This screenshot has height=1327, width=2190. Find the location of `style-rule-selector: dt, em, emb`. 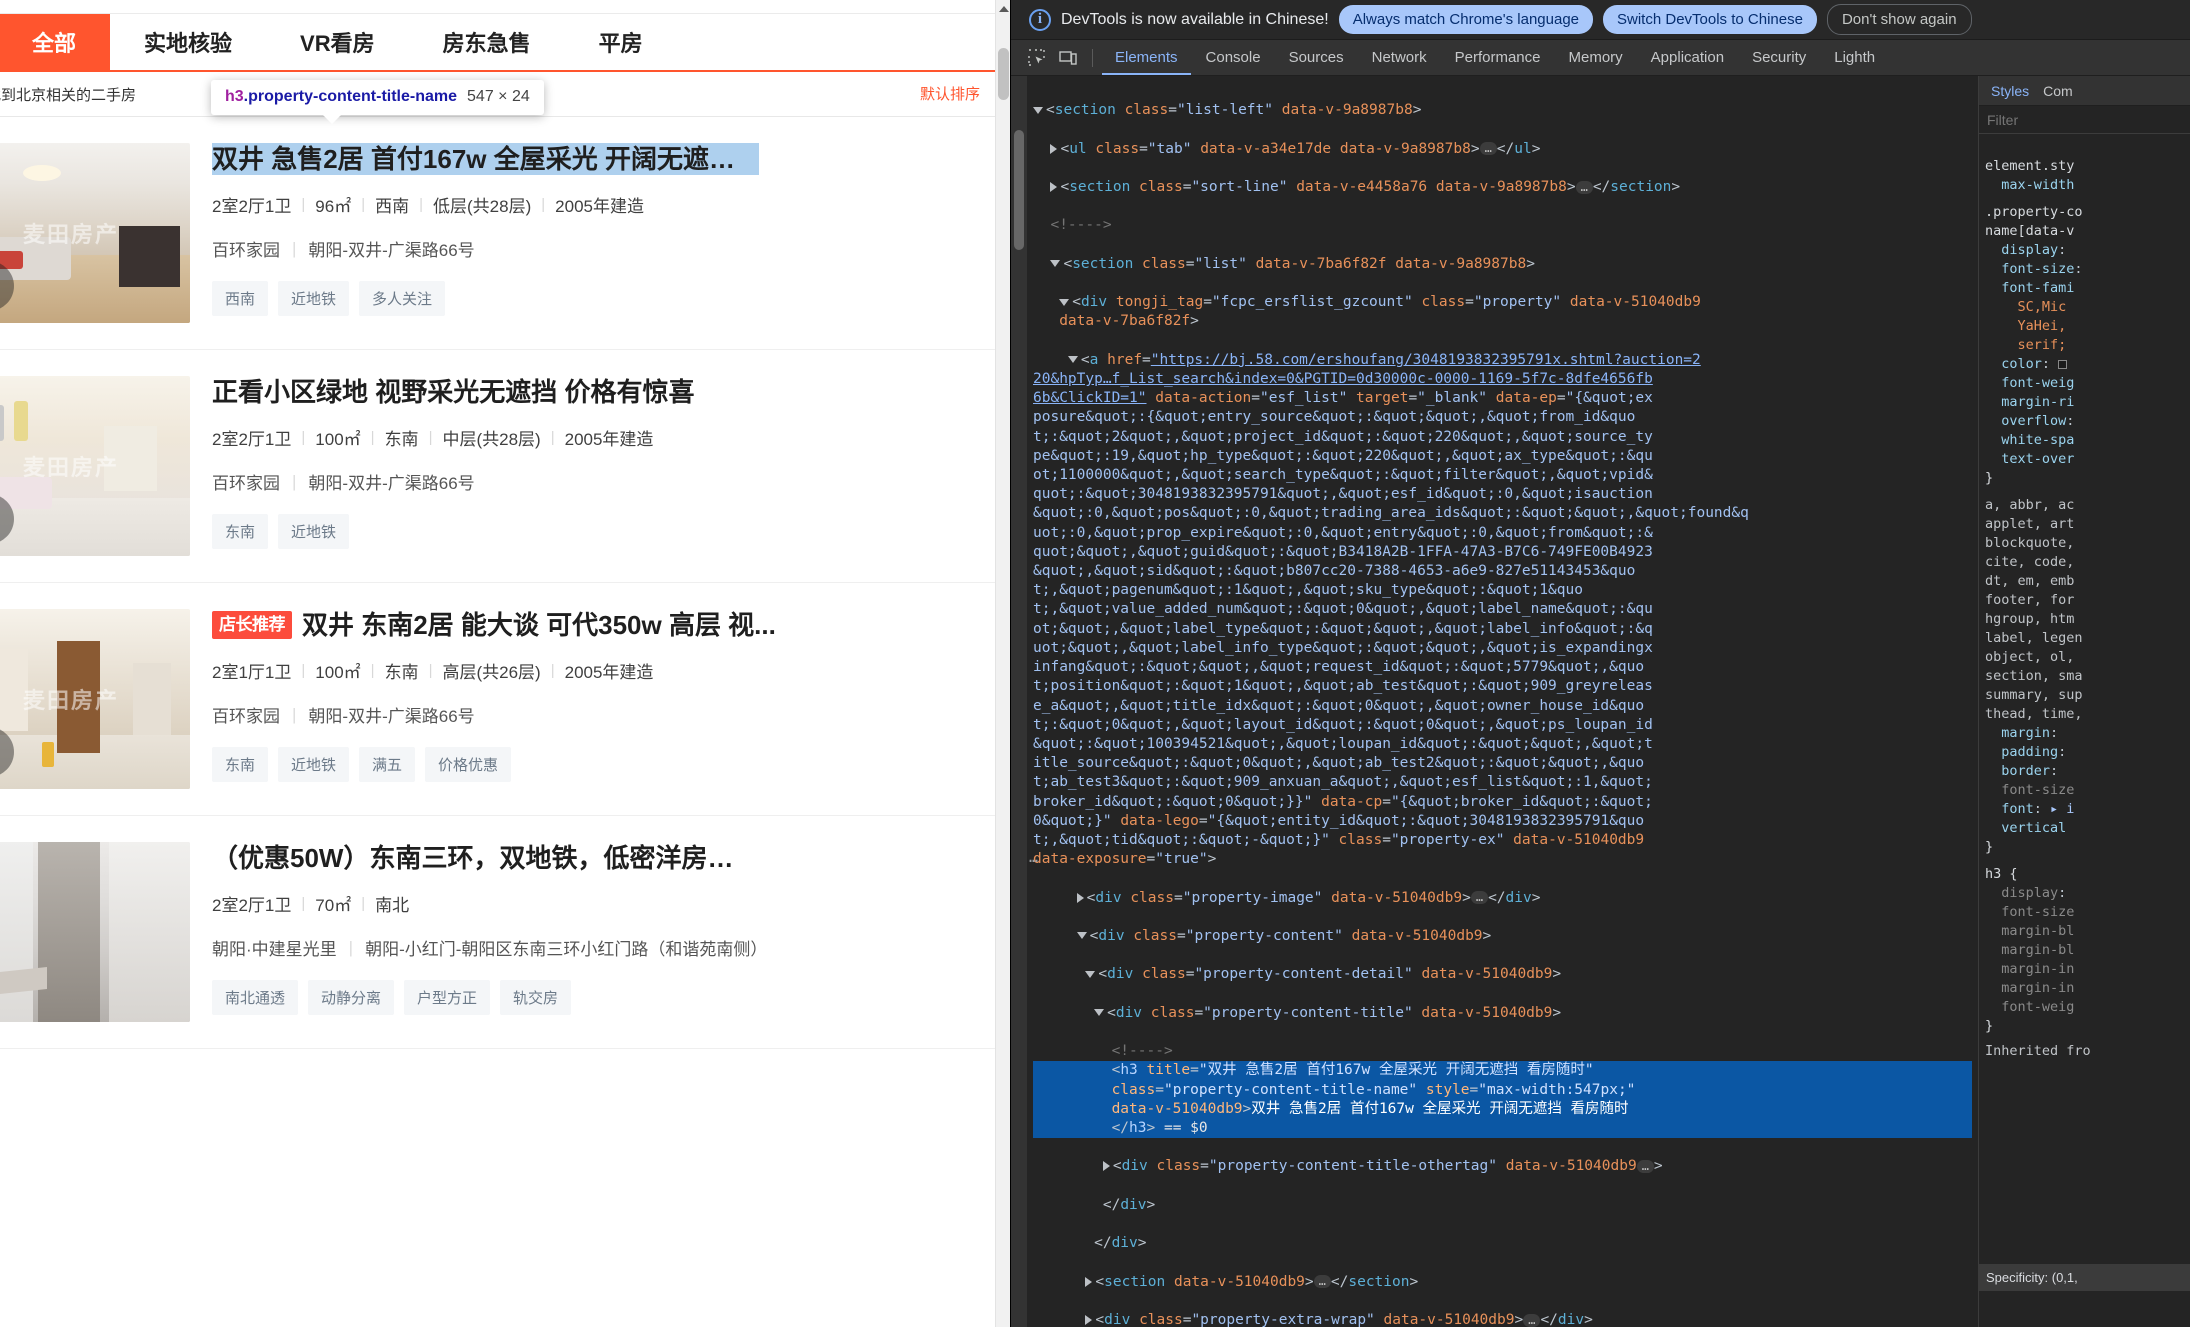

style-rule-selector: dt, em, emb is located at coordinates (2029, 581).